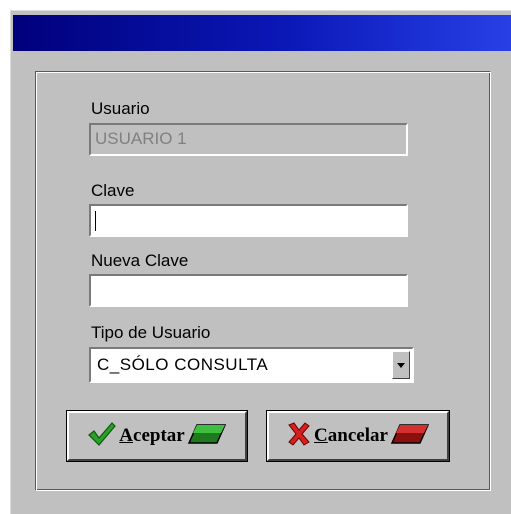  What do you see at coordinates (95, 221) in the screenshot?
I see `text-caret` at bounding box center [95, 221].